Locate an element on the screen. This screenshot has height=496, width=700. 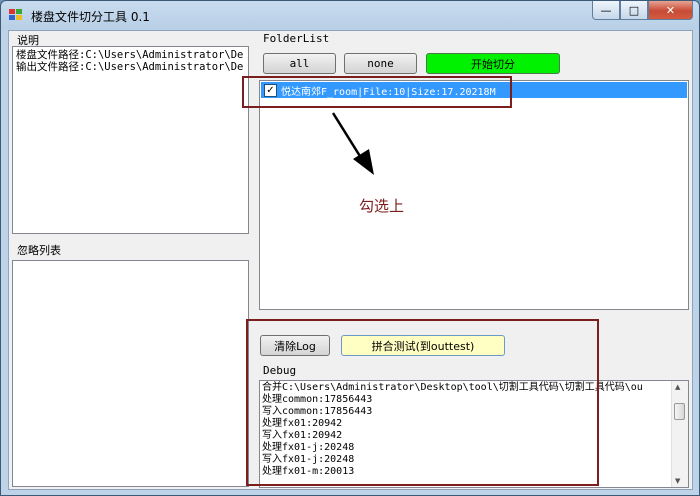
output-path-line: 输出文件路径:C:\Users\Administrator\De is located at coordinates (130, 67).